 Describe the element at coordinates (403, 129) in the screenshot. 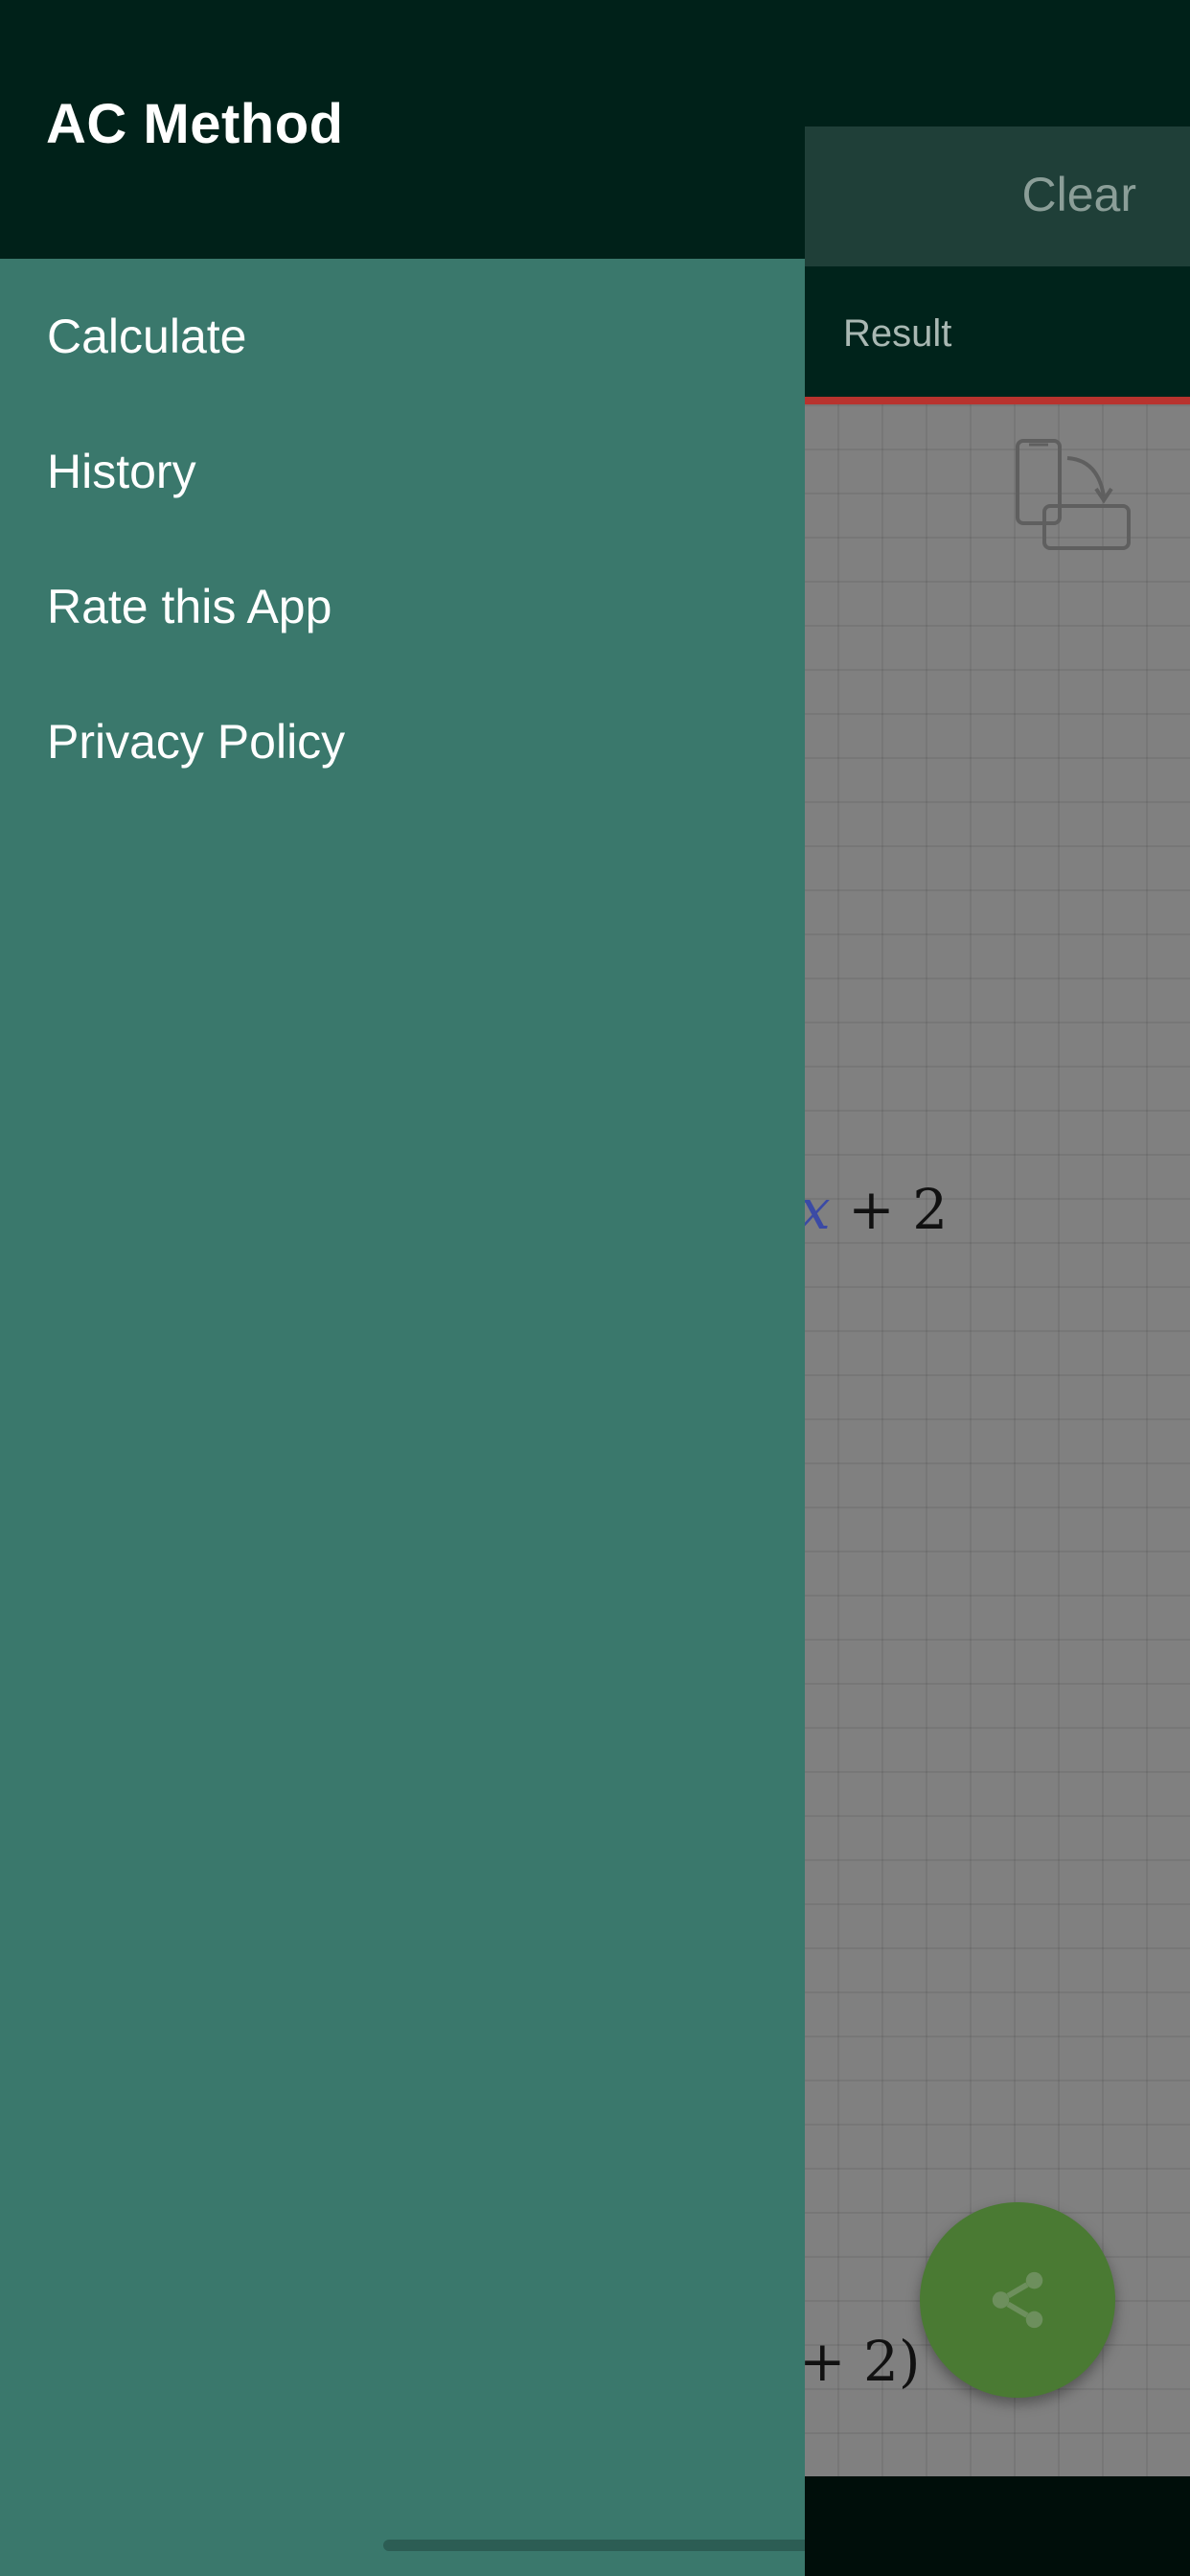

I see `drawer-header: AC Method` at that location.